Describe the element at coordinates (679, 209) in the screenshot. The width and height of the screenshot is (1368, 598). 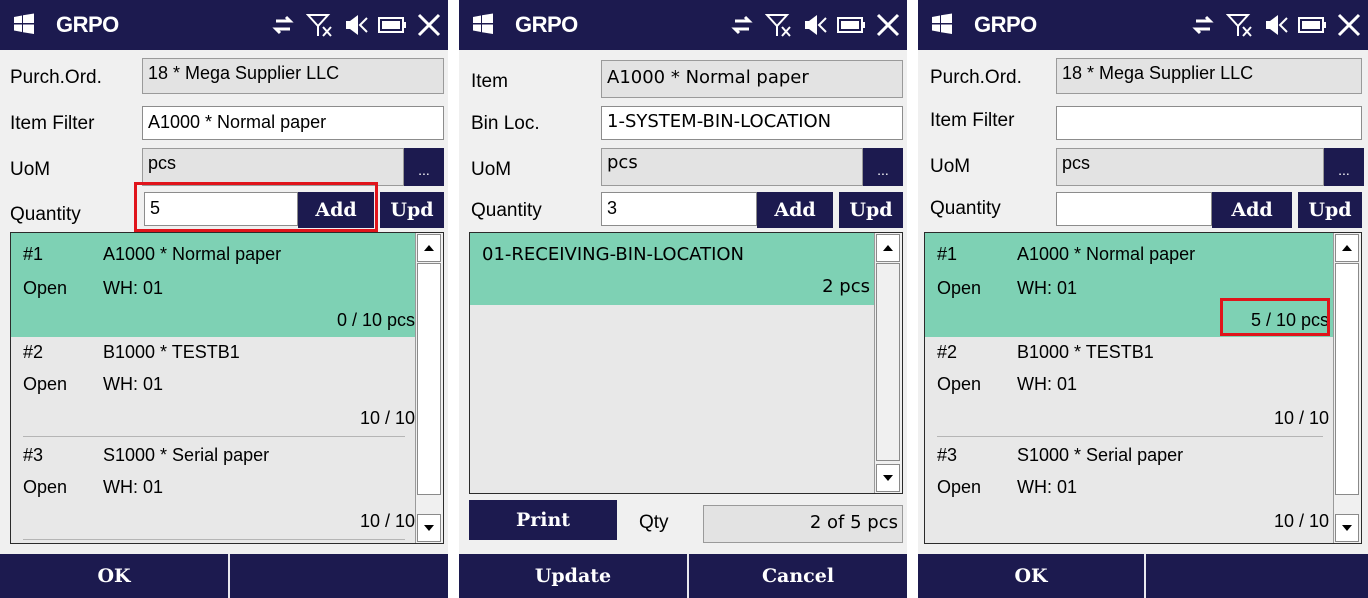
I see `quantity-input: 3` at that location.